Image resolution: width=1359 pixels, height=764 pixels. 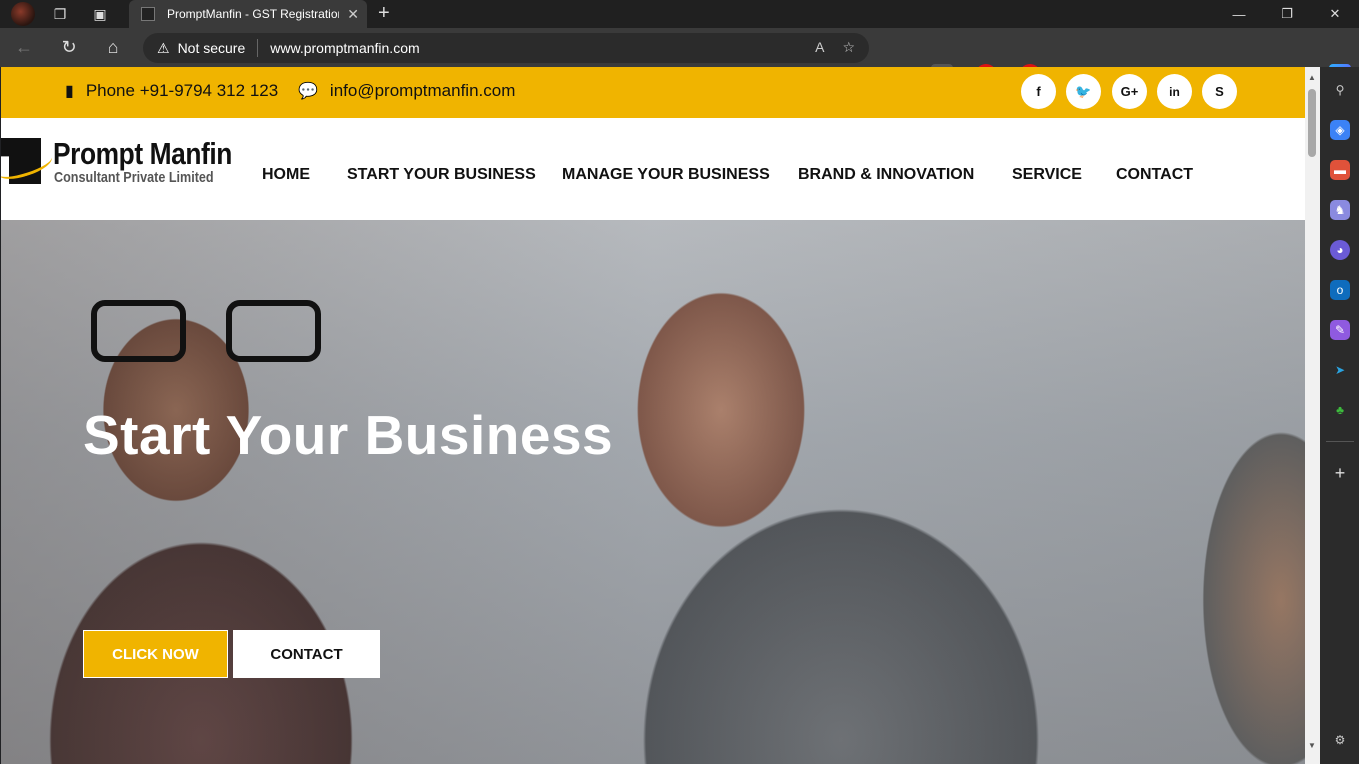 I want to click on games-icon: ♞, so click(x=1340, y=210).